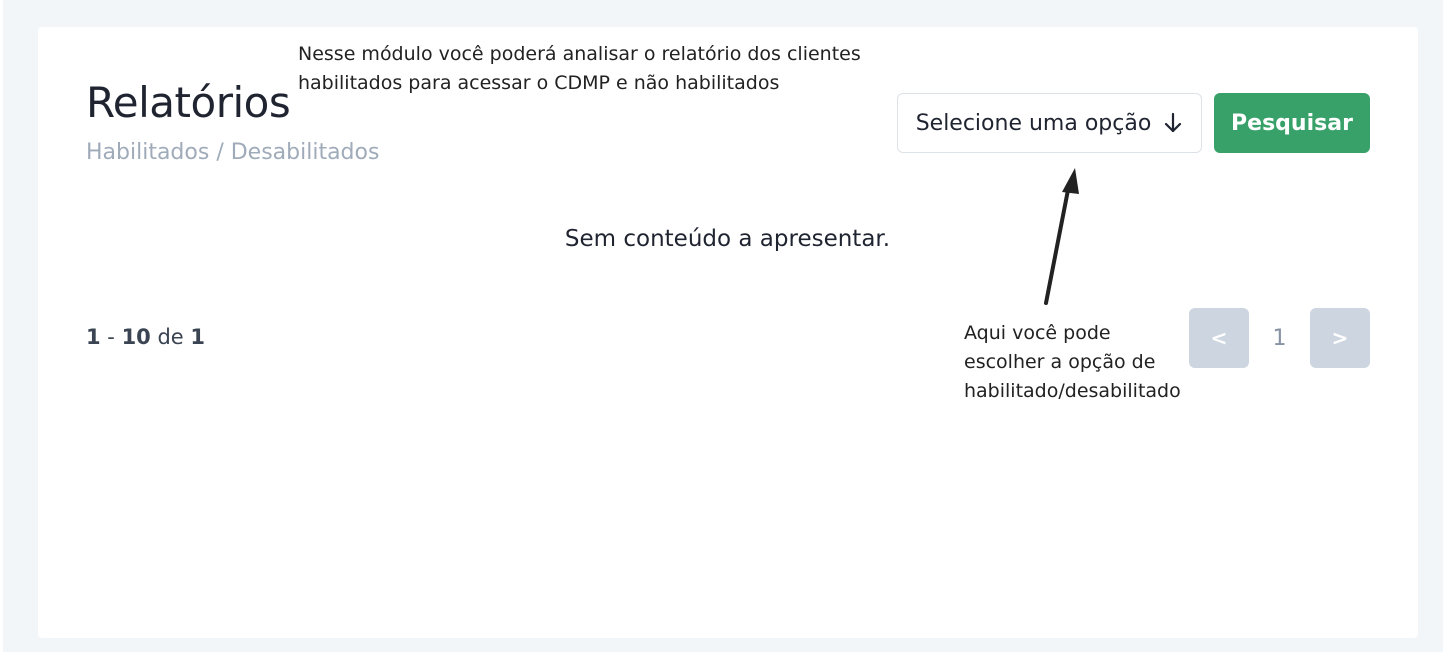 Image resolution: width=1443 pixels, height=652 pixels. What do you see at coordinates (1292, 123) in the screenshot?
I see `search-button: Pesquisar` at bounding box center [1292, 123].